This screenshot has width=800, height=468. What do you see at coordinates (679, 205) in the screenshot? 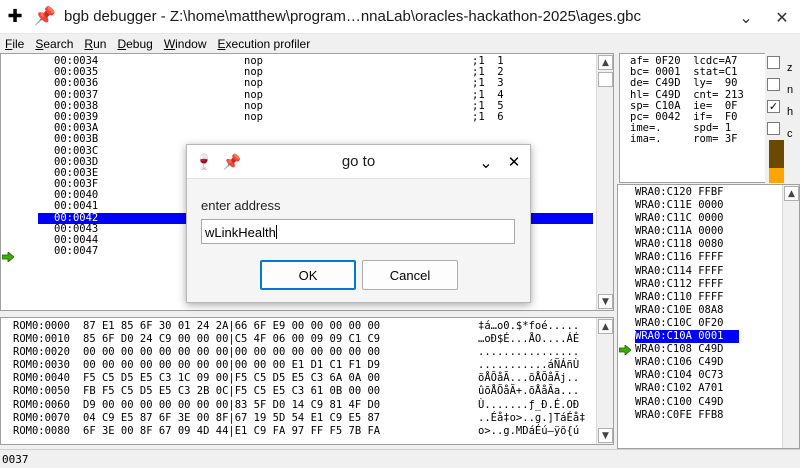
I see `stack-entry: WRA0:C11E 0000` at bounding box center [679, 205].